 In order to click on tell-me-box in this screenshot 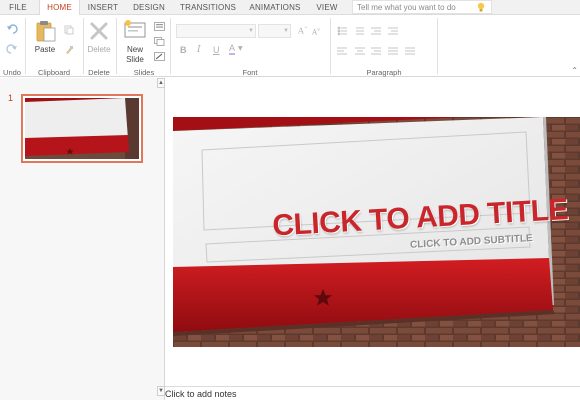, I will do `click(422, 7)`.